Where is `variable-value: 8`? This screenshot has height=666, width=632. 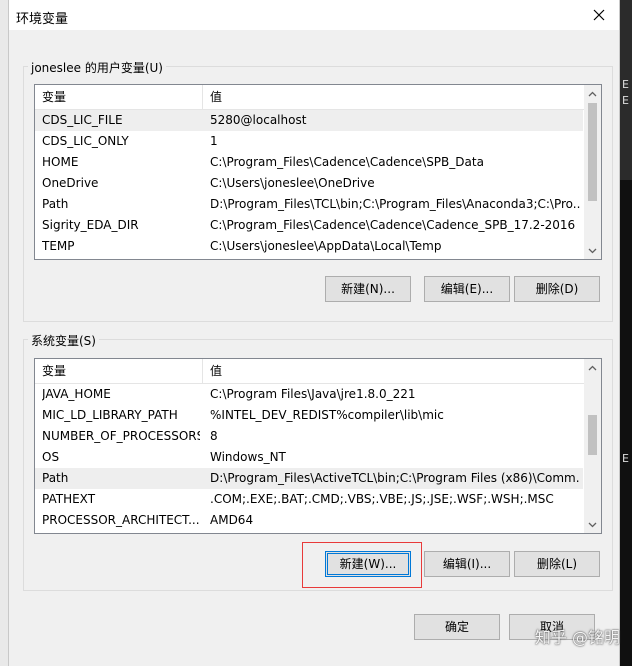 variable-value: 8 is located at coordinates (214, 436).